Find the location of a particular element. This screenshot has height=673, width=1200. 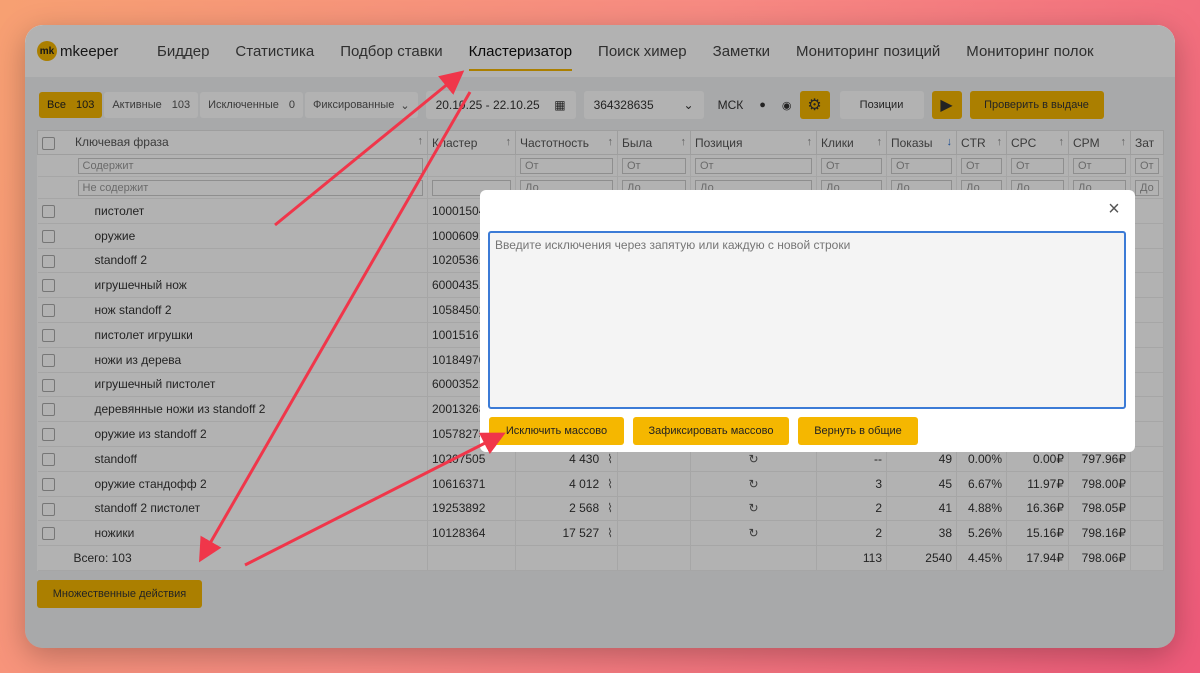

exclusions-textarea is located at coordinates (807, 320).